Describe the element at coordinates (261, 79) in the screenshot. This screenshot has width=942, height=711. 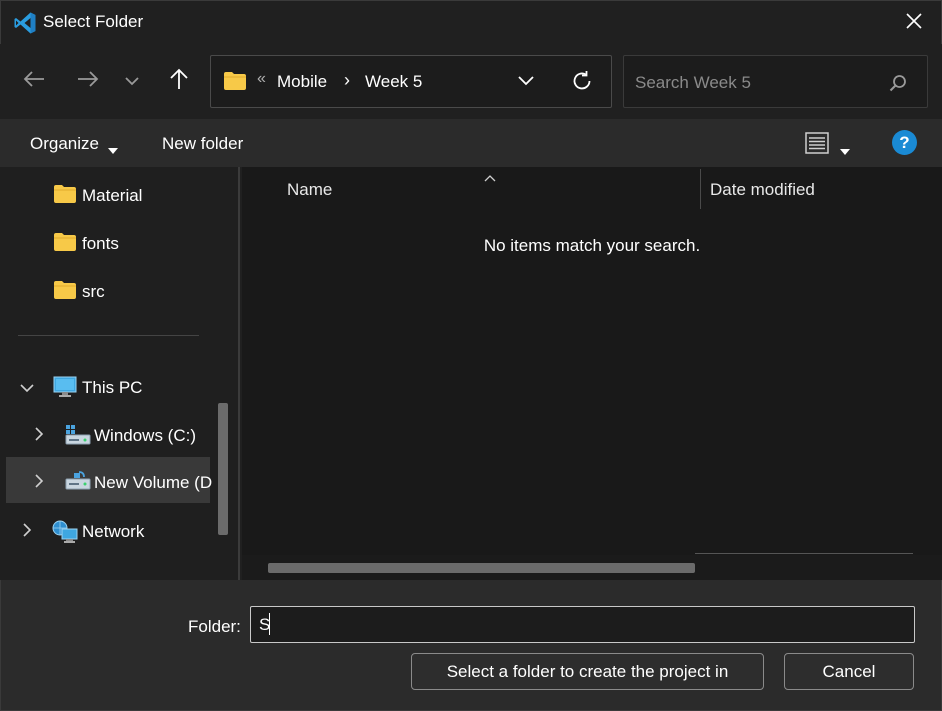
I see `address-overflow: «` at that location.